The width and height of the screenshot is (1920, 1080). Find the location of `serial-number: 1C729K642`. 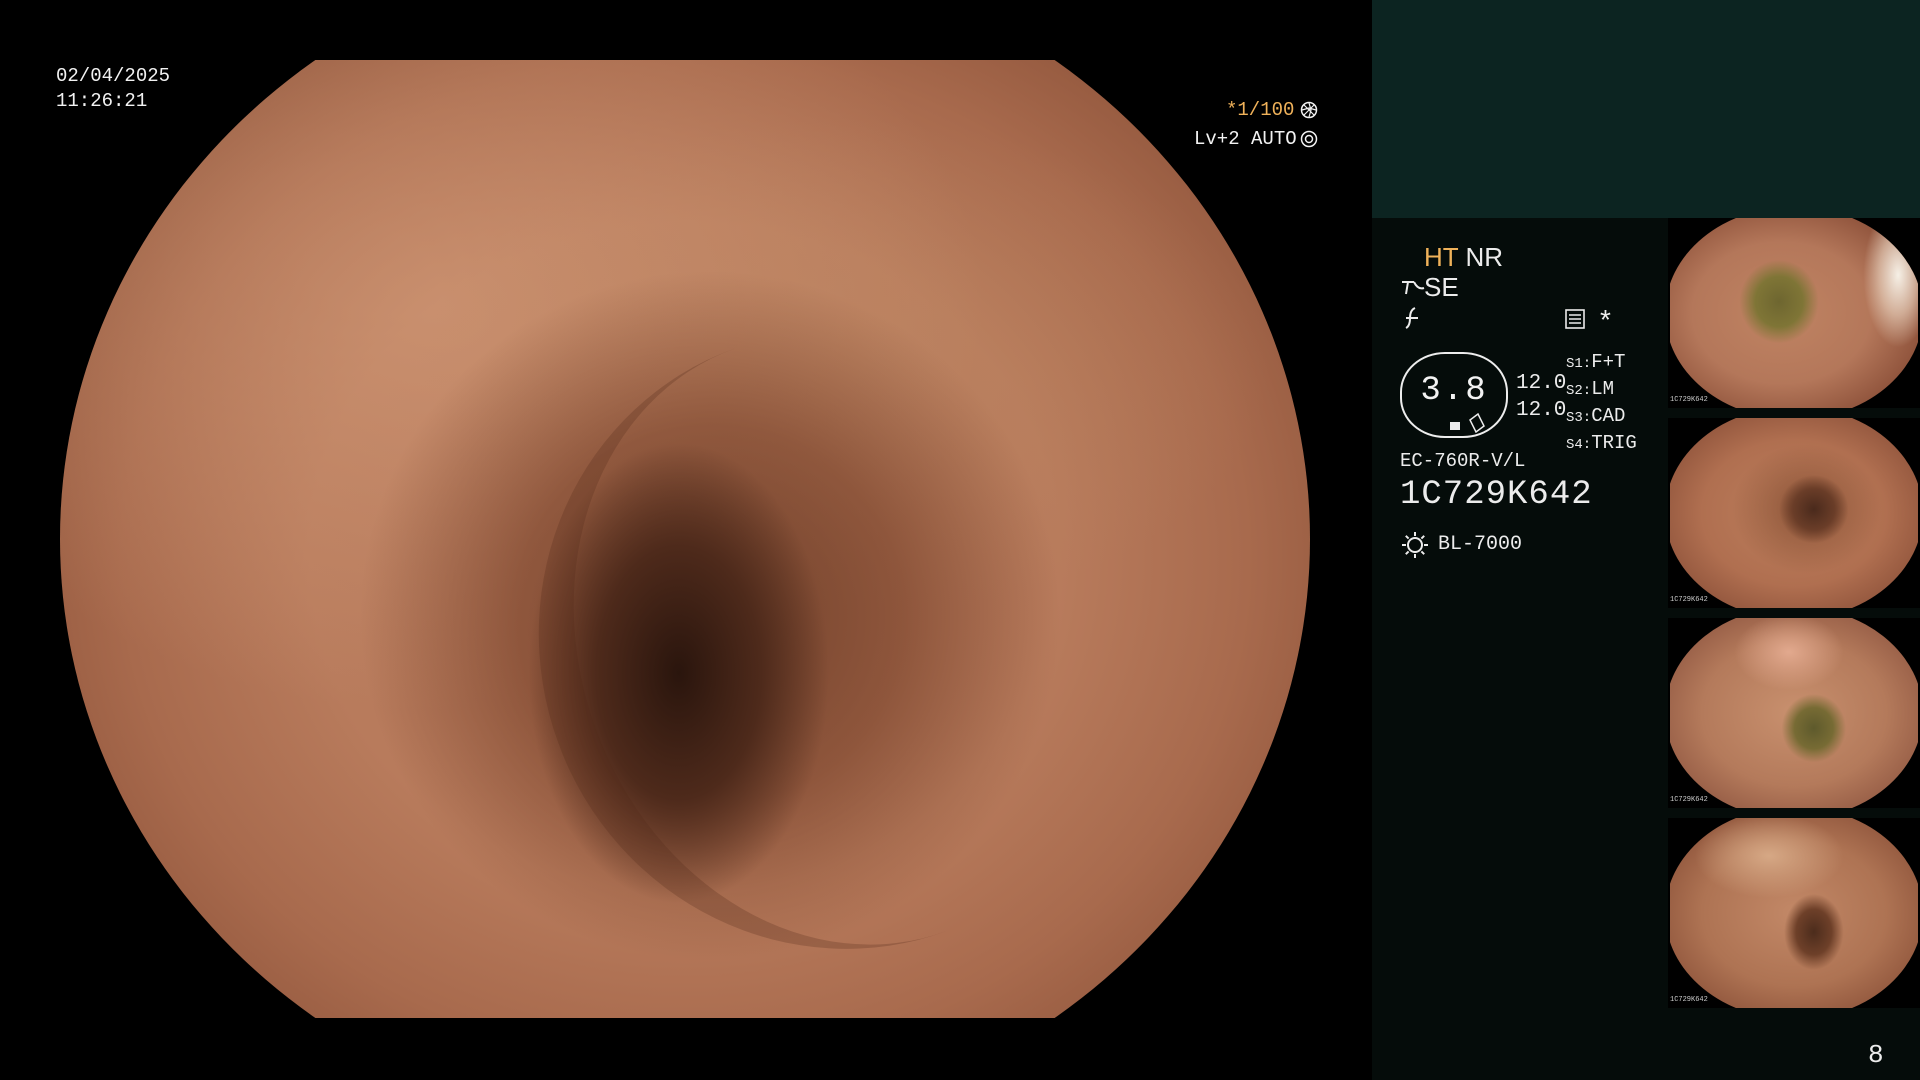

serial-number: 1C729K642 is located at coordinates (1496, 495).